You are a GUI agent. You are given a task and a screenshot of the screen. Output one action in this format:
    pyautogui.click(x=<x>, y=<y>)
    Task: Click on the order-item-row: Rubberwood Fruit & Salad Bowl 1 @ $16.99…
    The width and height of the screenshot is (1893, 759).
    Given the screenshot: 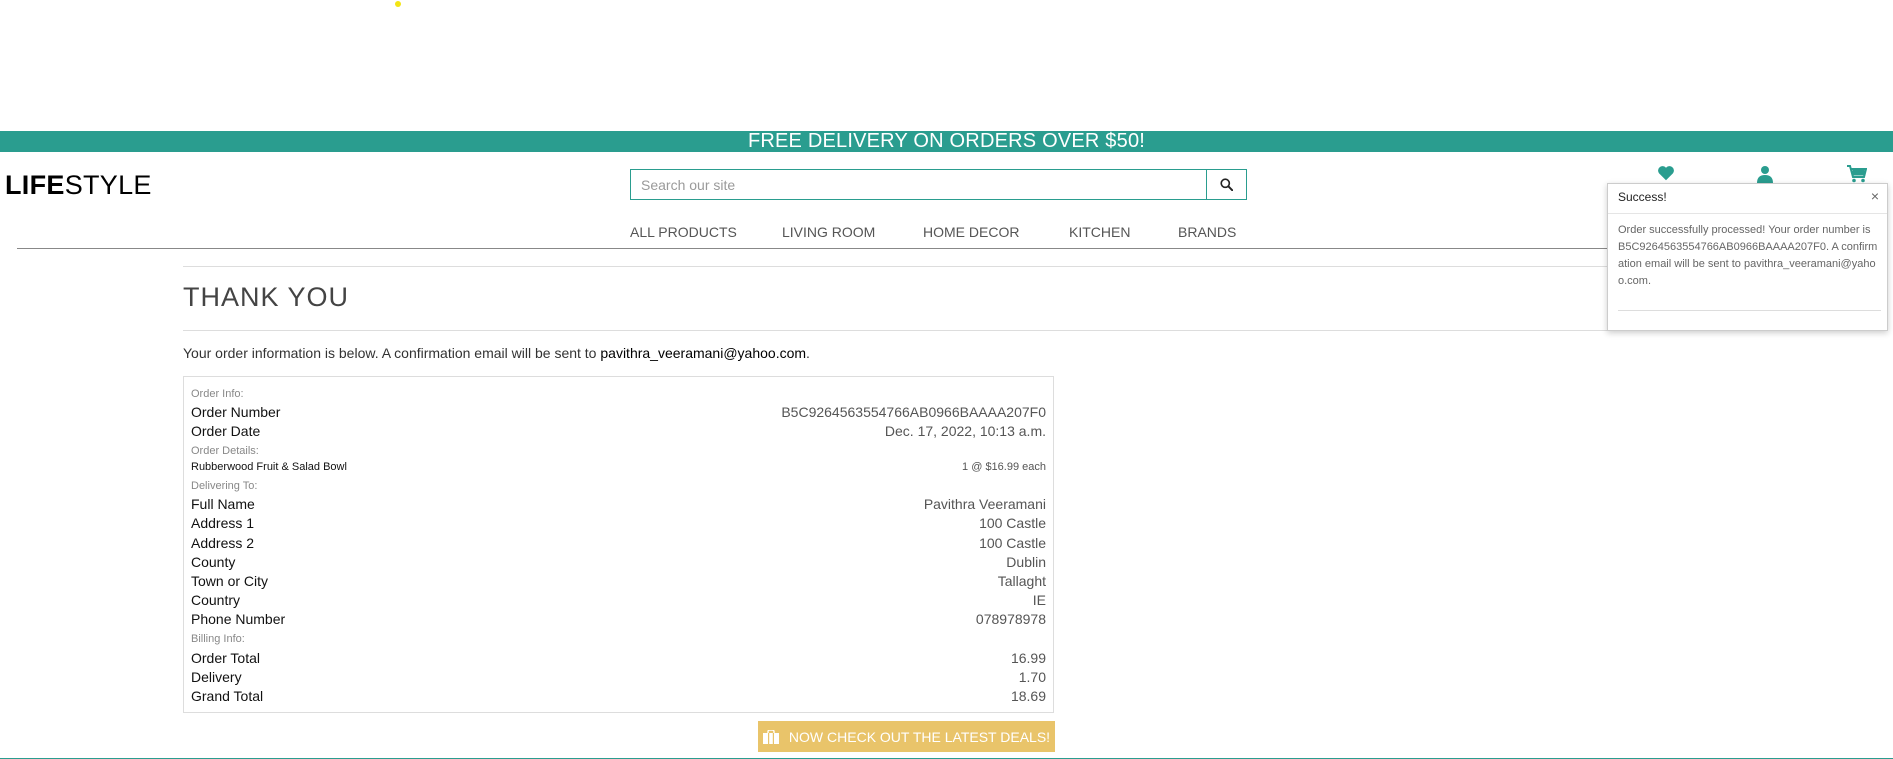 What is the action you would take?
    pyautogui.click(x=618, y=467)
    